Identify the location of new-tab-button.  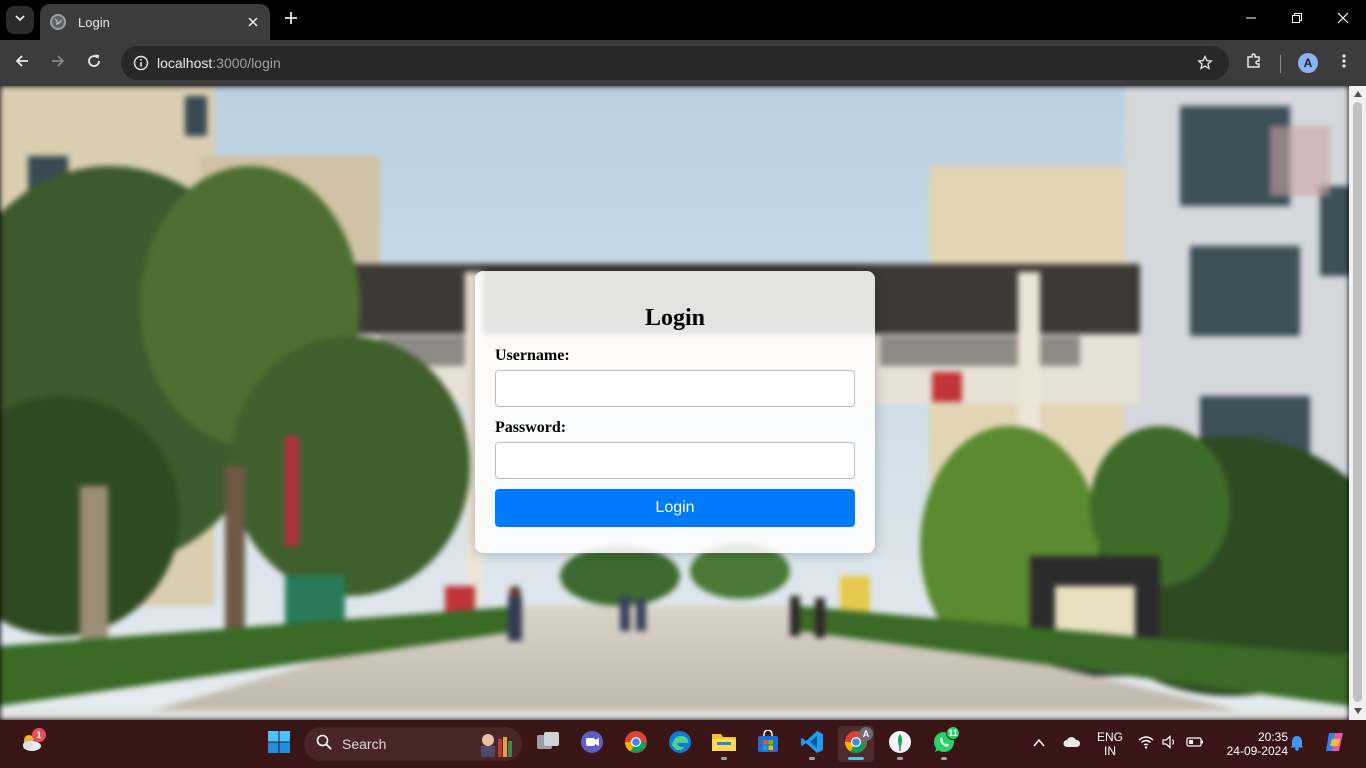
(291, 20).